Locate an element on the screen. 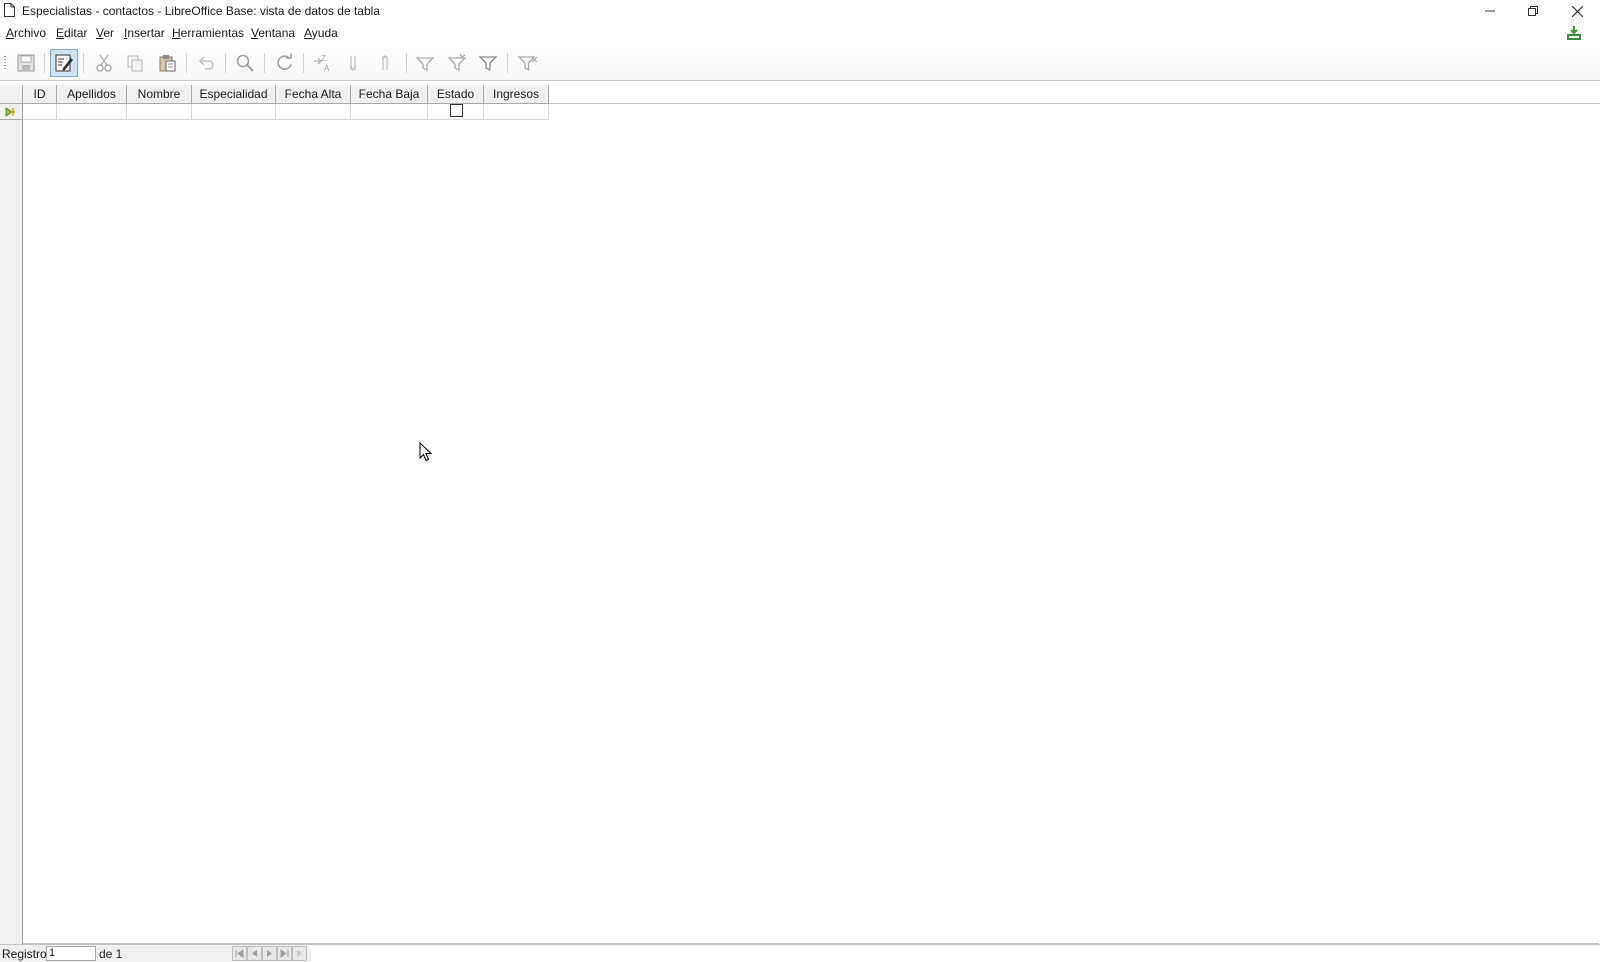 This screenshot has width=1600, height=962. last-record-button is located at coordinates (284, 953).